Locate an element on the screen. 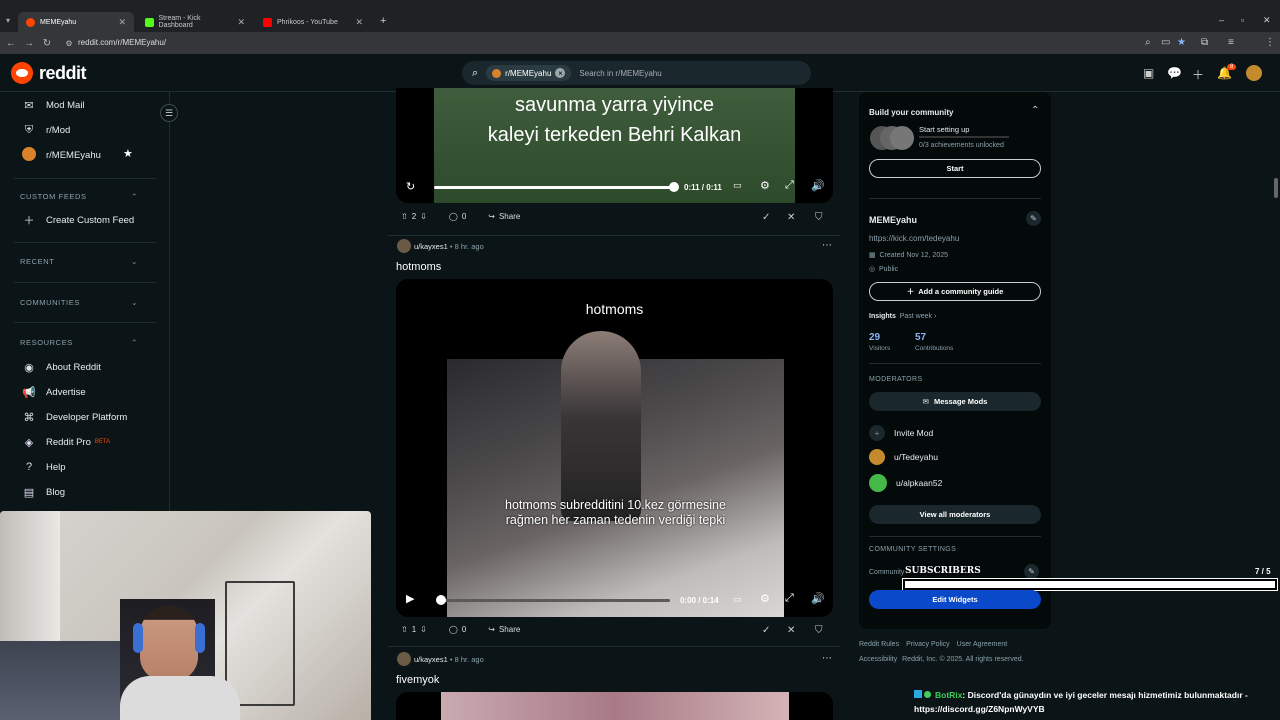 Image resolution: width=1280 pixels, height=720 pixels. search-input: Search in r/MEMEyahu is located at coordinates (620, 73).